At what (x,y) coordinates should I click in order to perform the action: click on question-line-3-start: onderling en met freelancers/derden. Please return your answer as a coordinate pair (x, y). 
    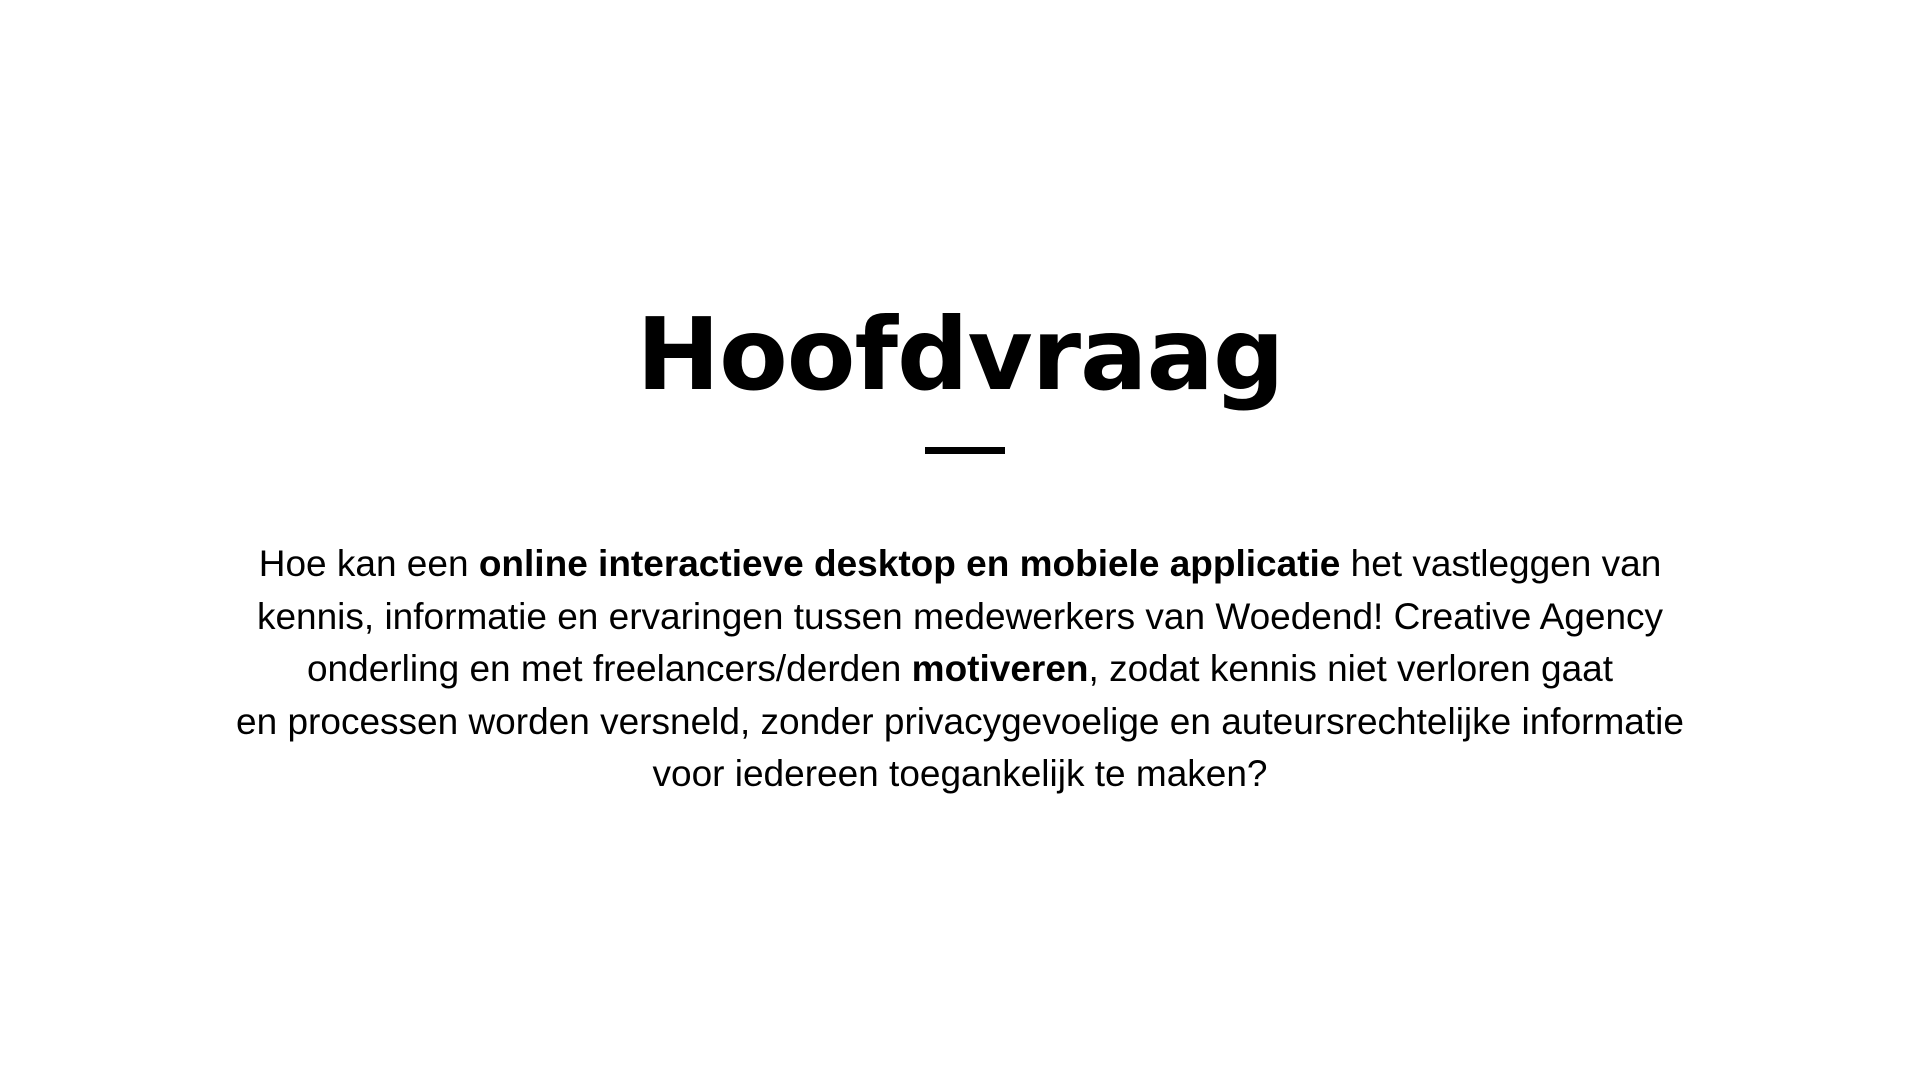
    Looking at the image, I should click on (609, 668).